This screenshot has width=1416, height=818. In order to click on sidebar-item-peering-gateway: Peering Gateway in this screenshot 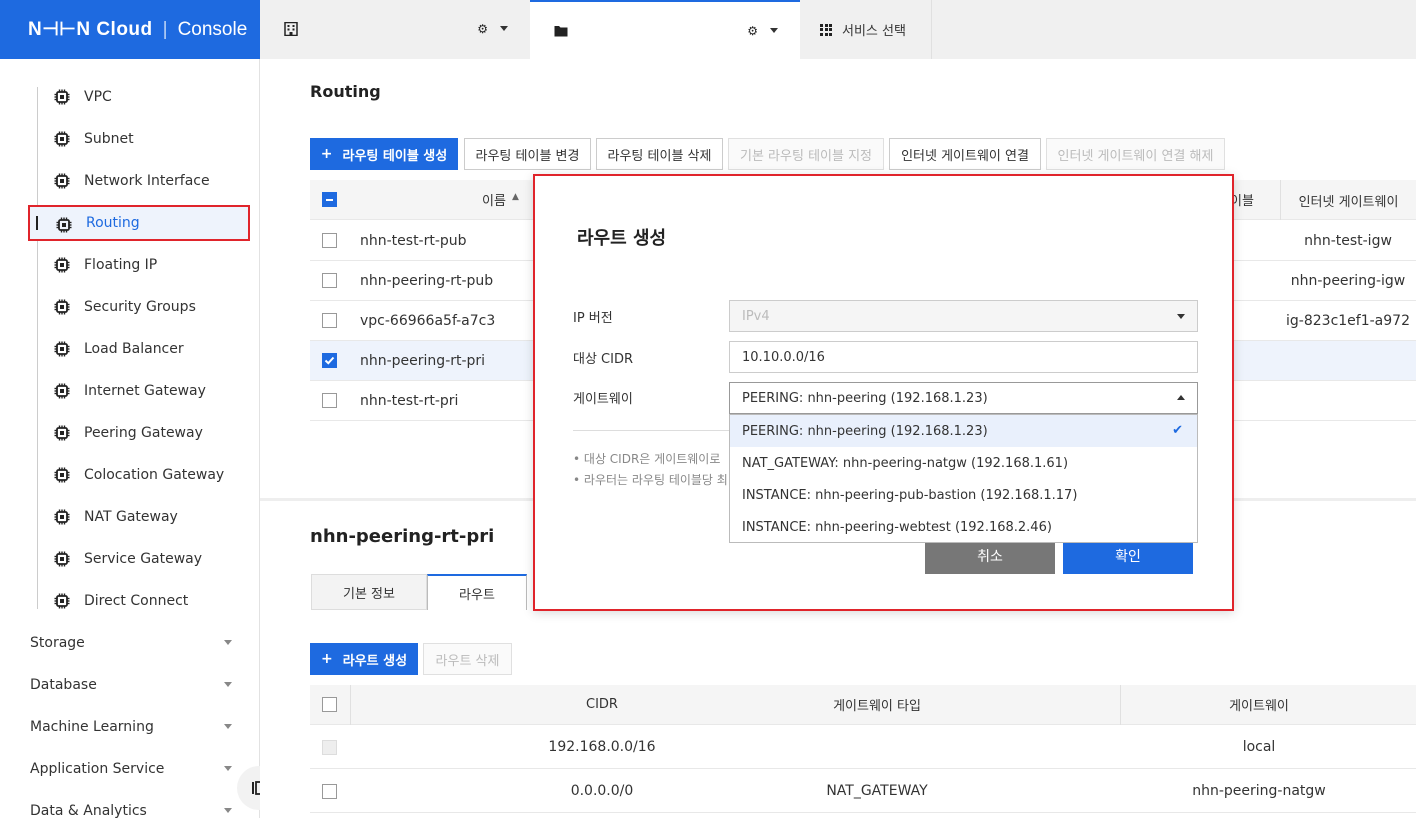, I will do `click(139, 433)`.